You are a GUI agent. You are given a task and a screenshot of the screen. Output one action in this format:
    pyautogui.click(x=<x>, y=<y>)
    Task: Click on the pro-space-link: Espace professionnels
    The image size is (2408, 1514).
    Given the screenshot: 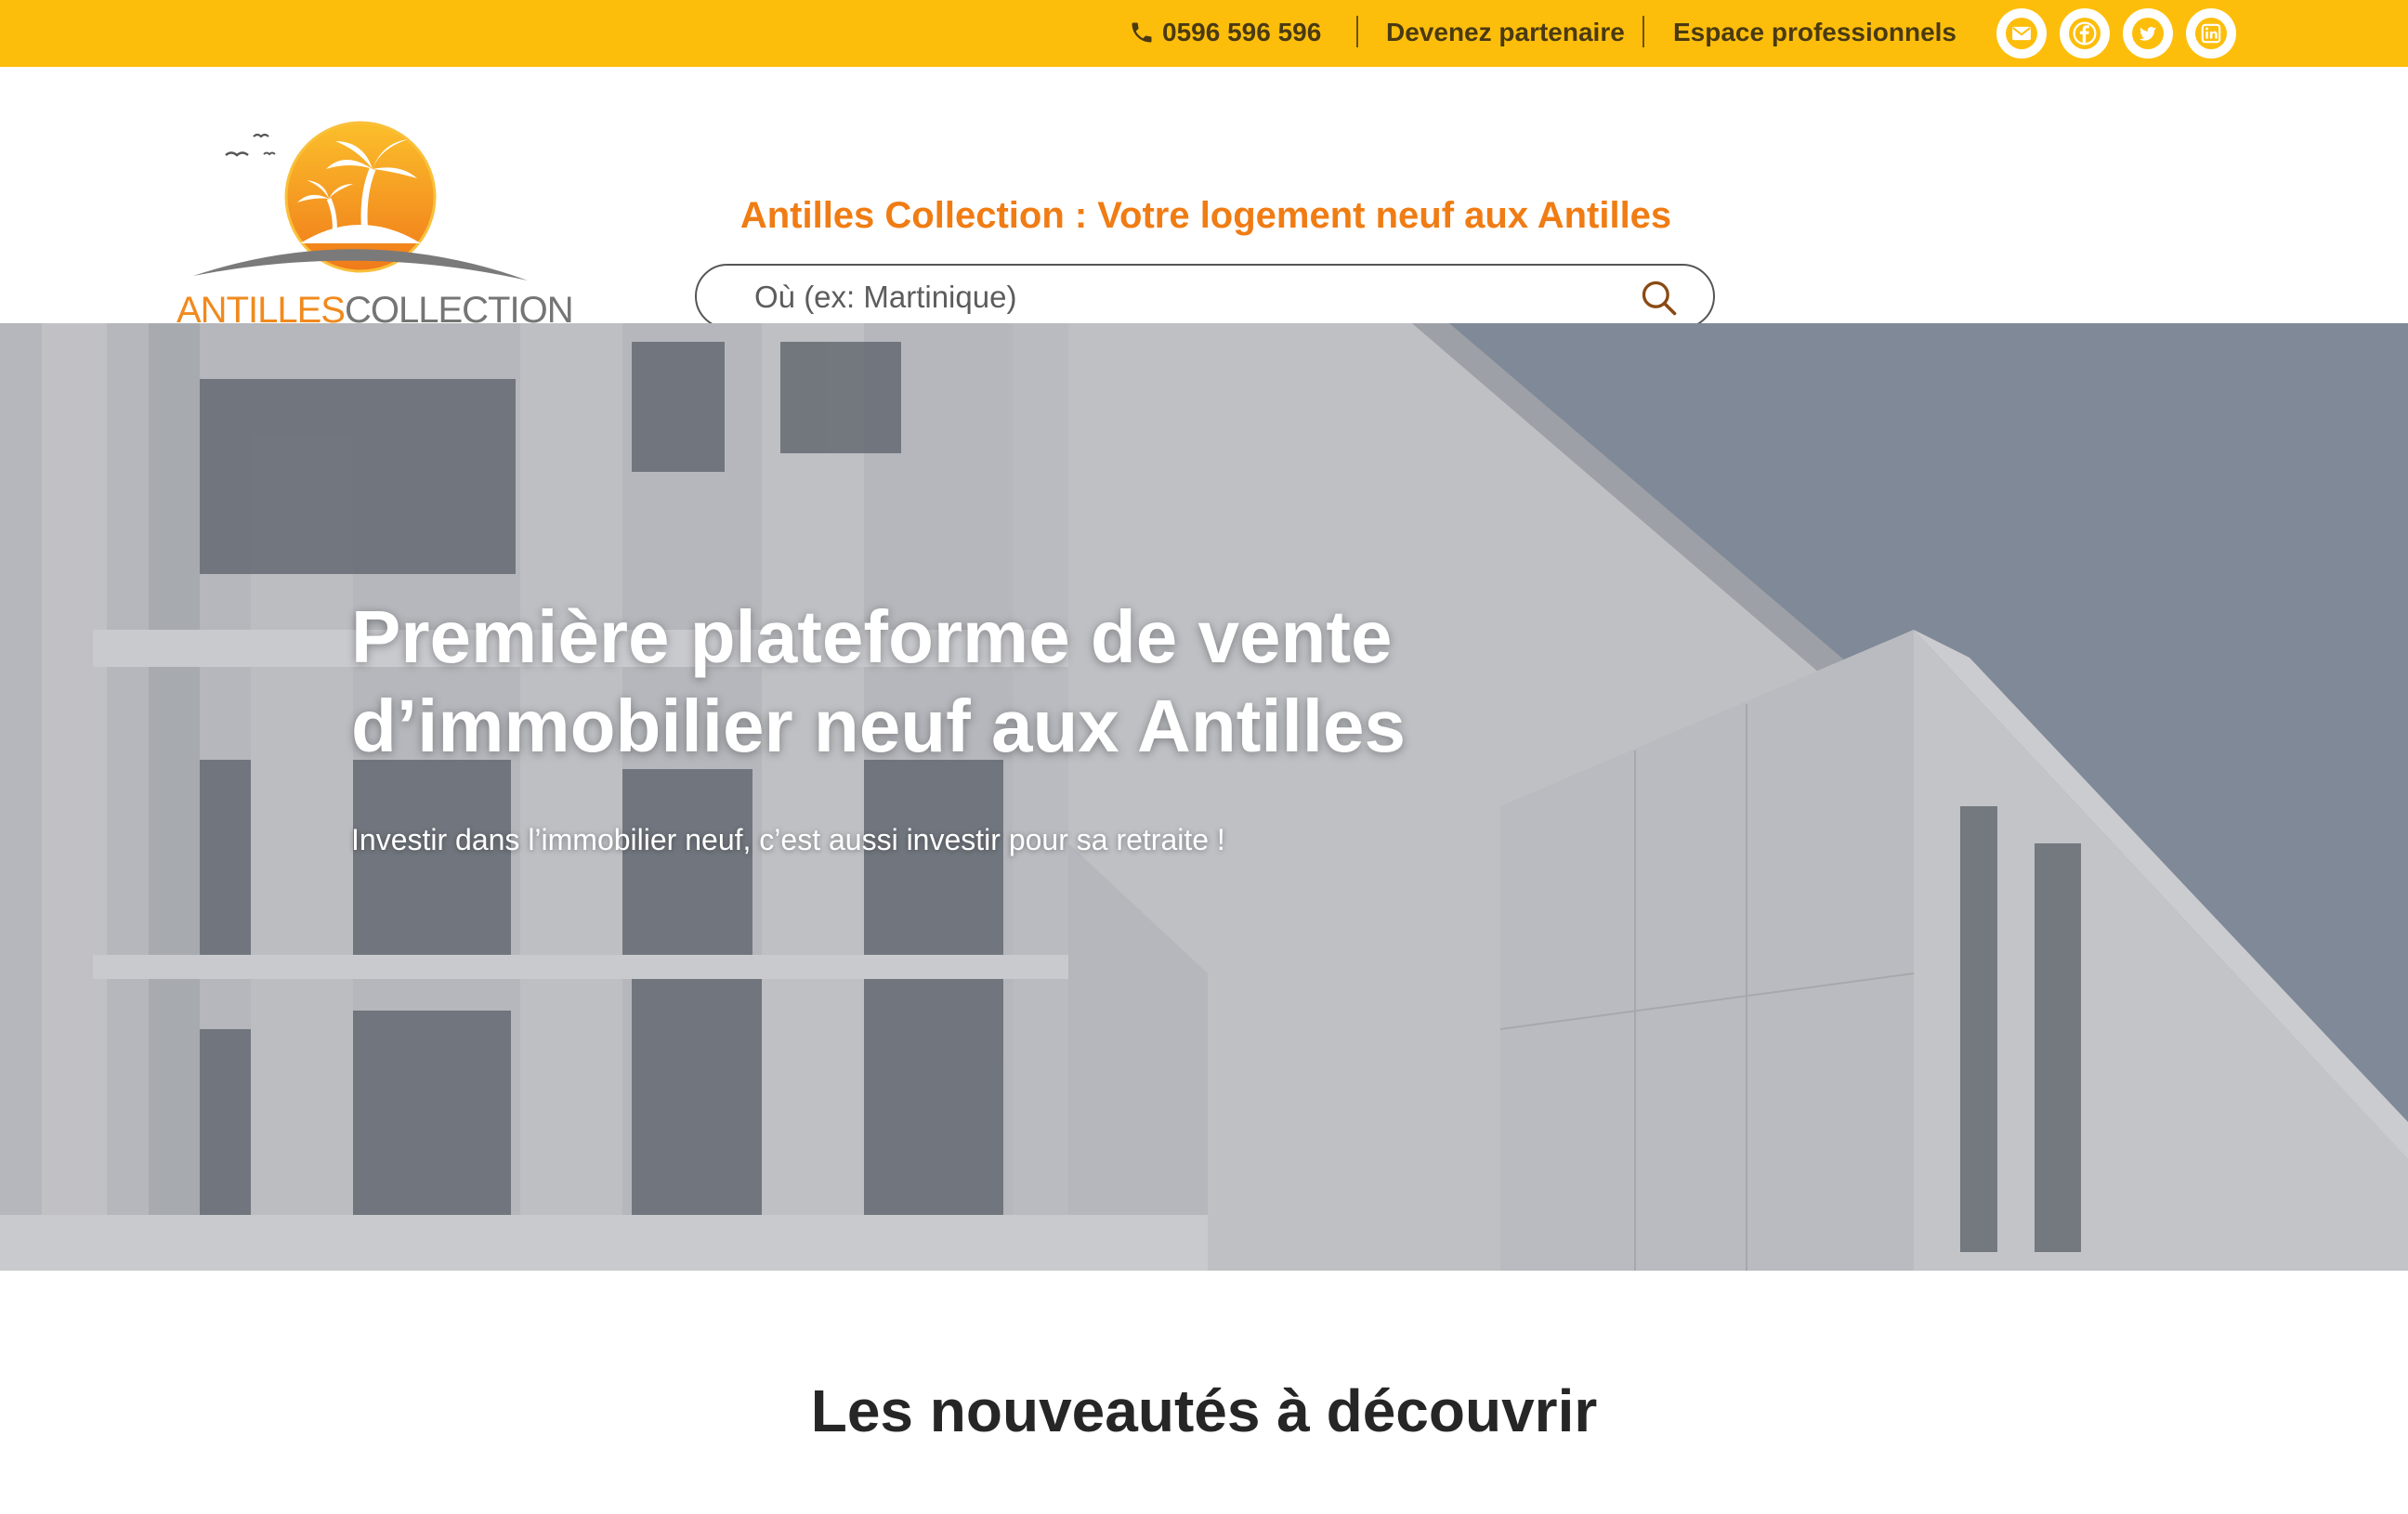 What is the action you would take?
    pyautogui.click(x=1814, y=32)
    